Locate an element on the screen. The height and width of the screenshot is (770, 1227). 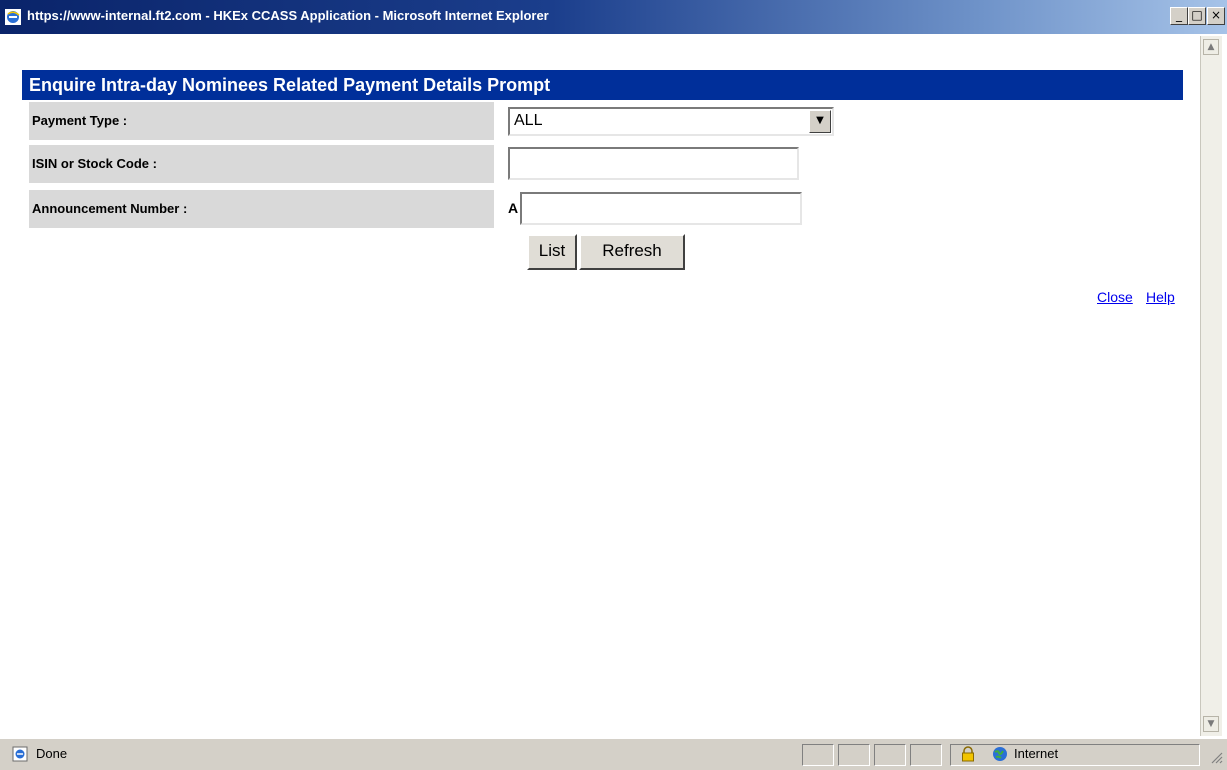
refresh-button: Refresh is located at coordinates (632, 252).